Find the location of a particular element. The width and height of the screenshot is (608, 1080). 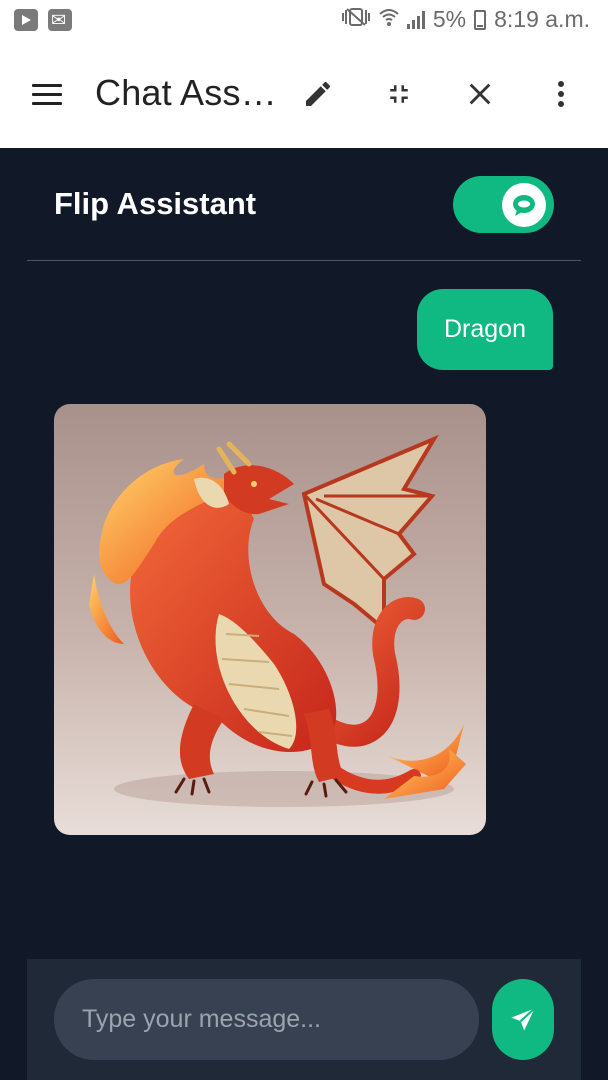

toggle-knob is located at coordinates (524, 205).